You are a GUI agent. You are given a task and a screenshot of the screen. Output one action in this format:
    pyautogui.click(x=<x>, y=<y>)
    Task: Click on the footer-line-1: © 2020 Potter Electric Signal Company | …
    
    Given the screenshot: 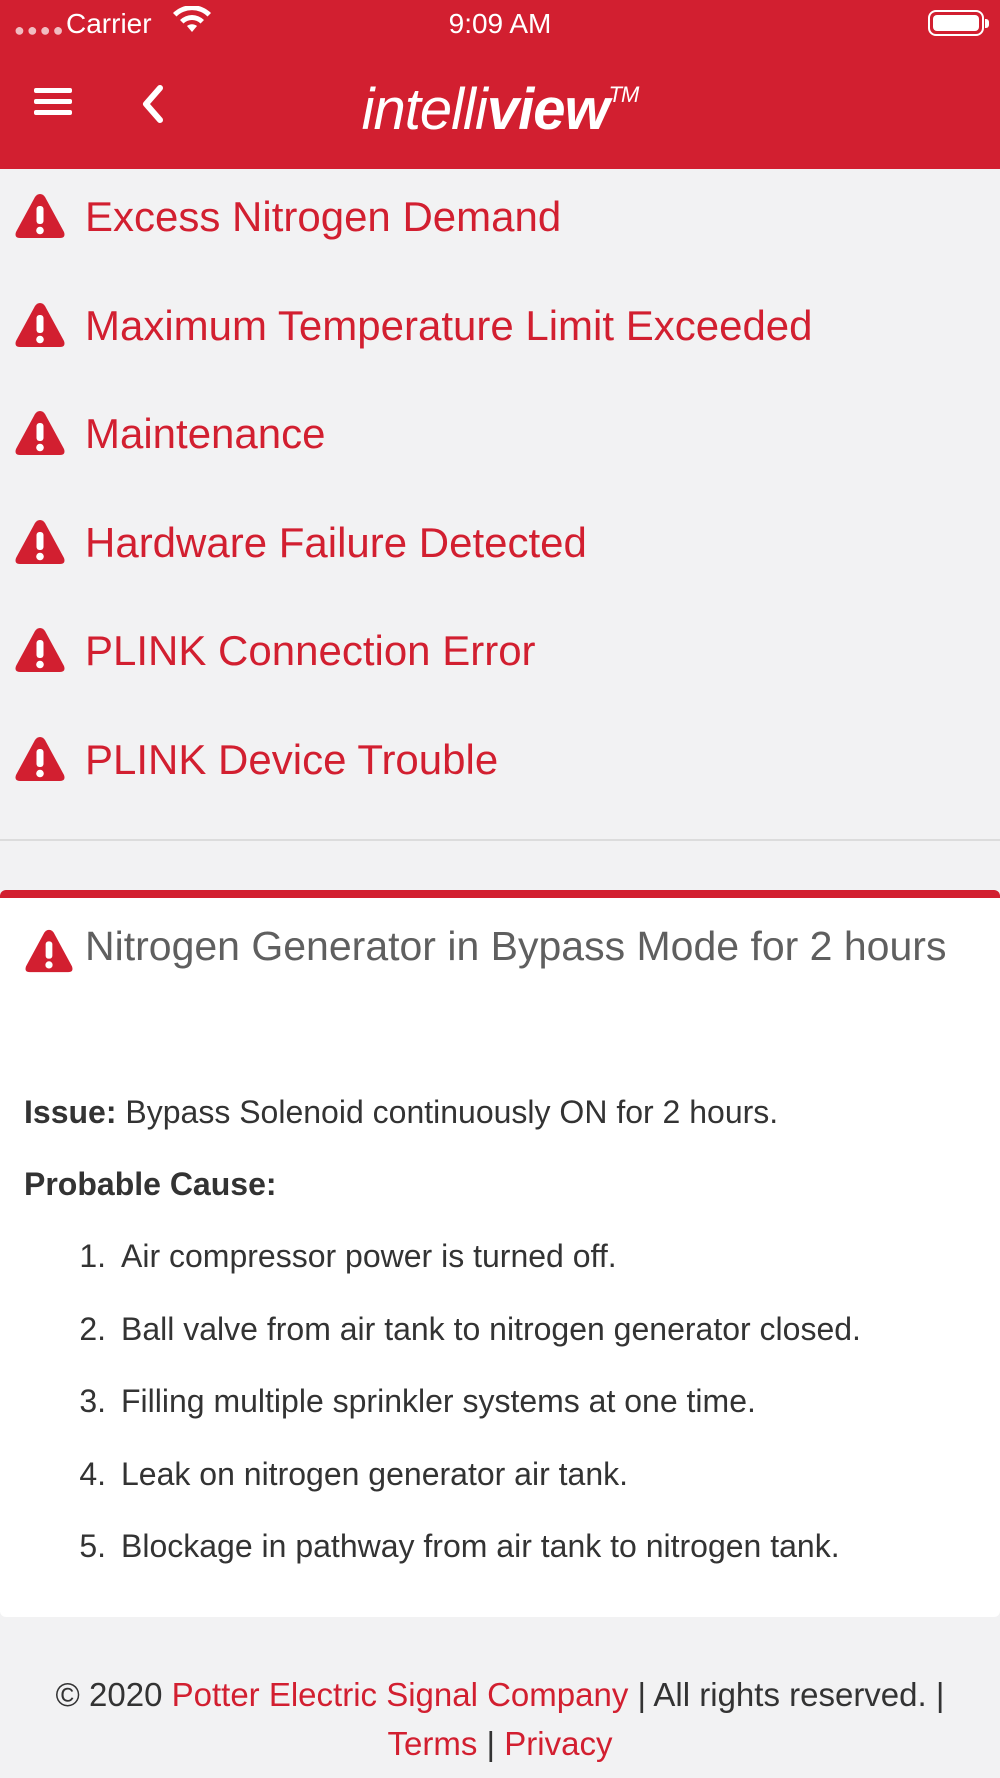 What is the action you would take?
    pyautogui.click(x=500, y=1694)
    